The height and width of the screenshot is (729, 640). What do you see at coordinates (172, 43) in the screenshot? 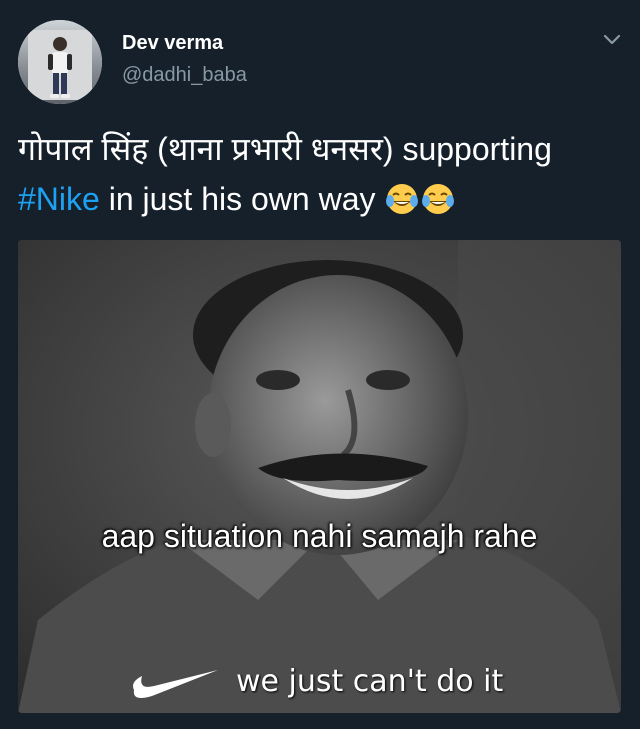
I see `author-name: Dev verma` at bounding box center [172, 43].